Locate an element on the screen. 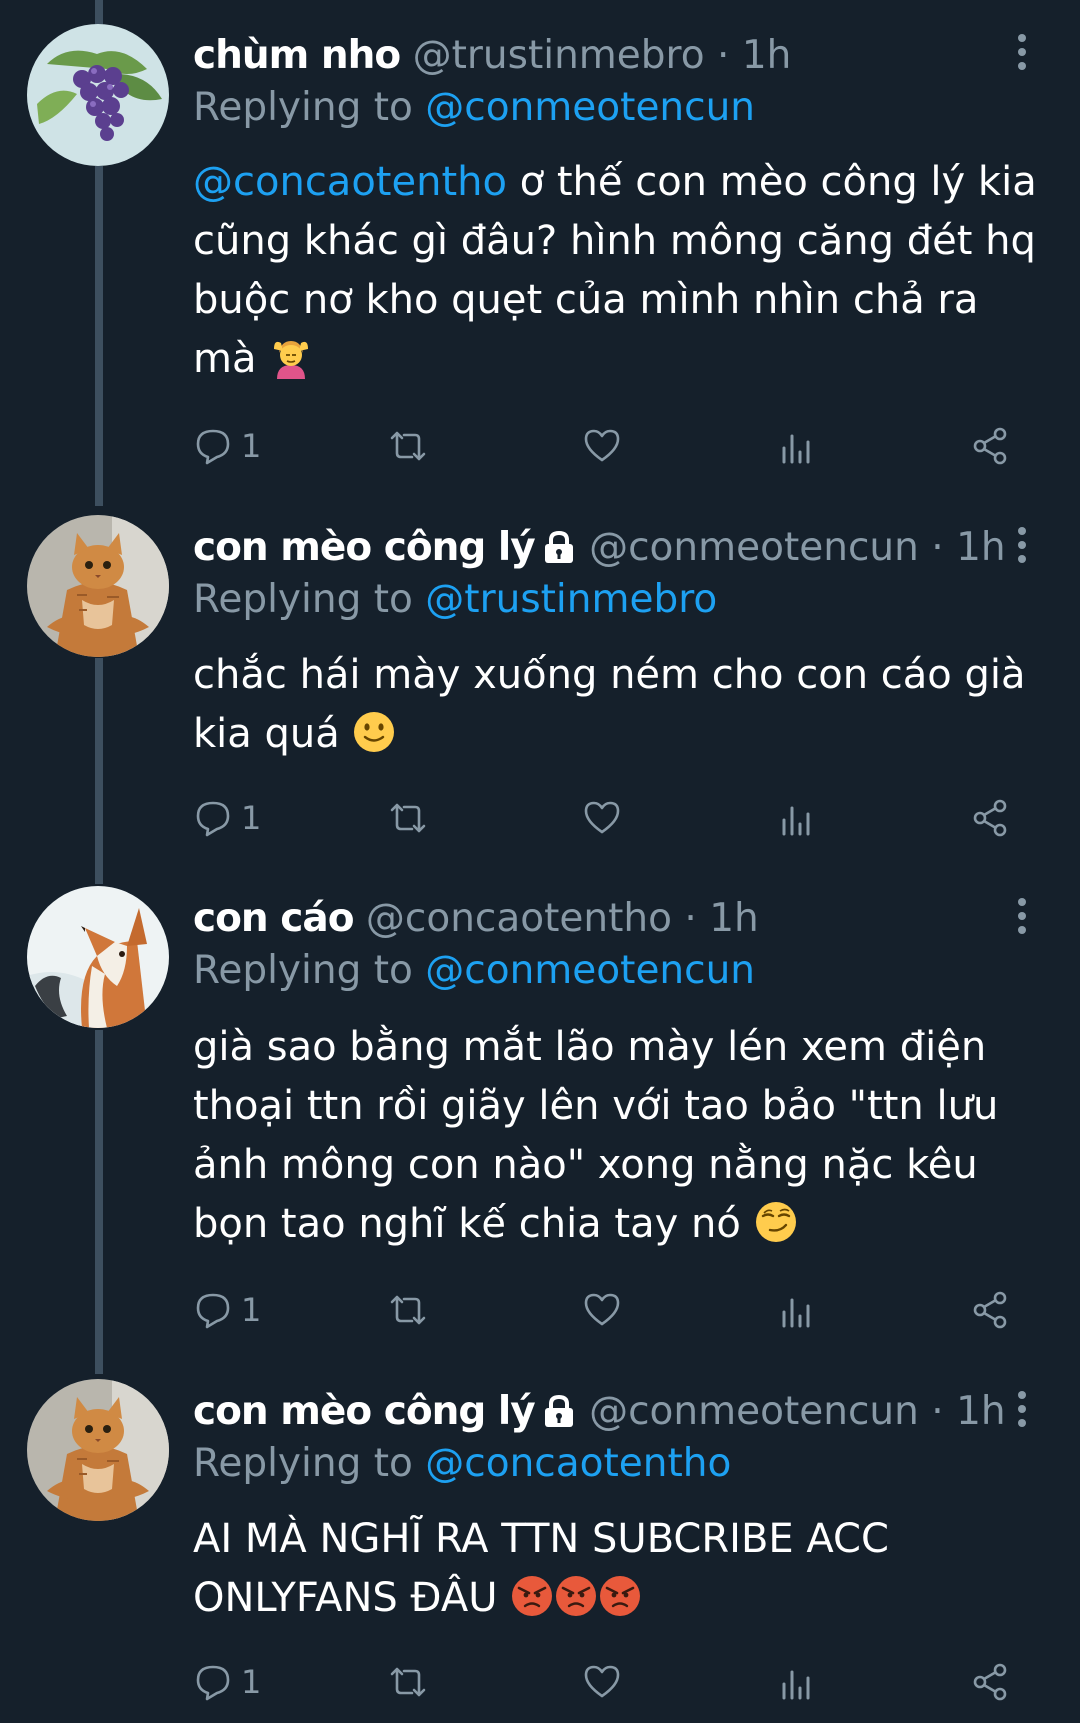  grapes-avatar is located at coordinates (98, 95).